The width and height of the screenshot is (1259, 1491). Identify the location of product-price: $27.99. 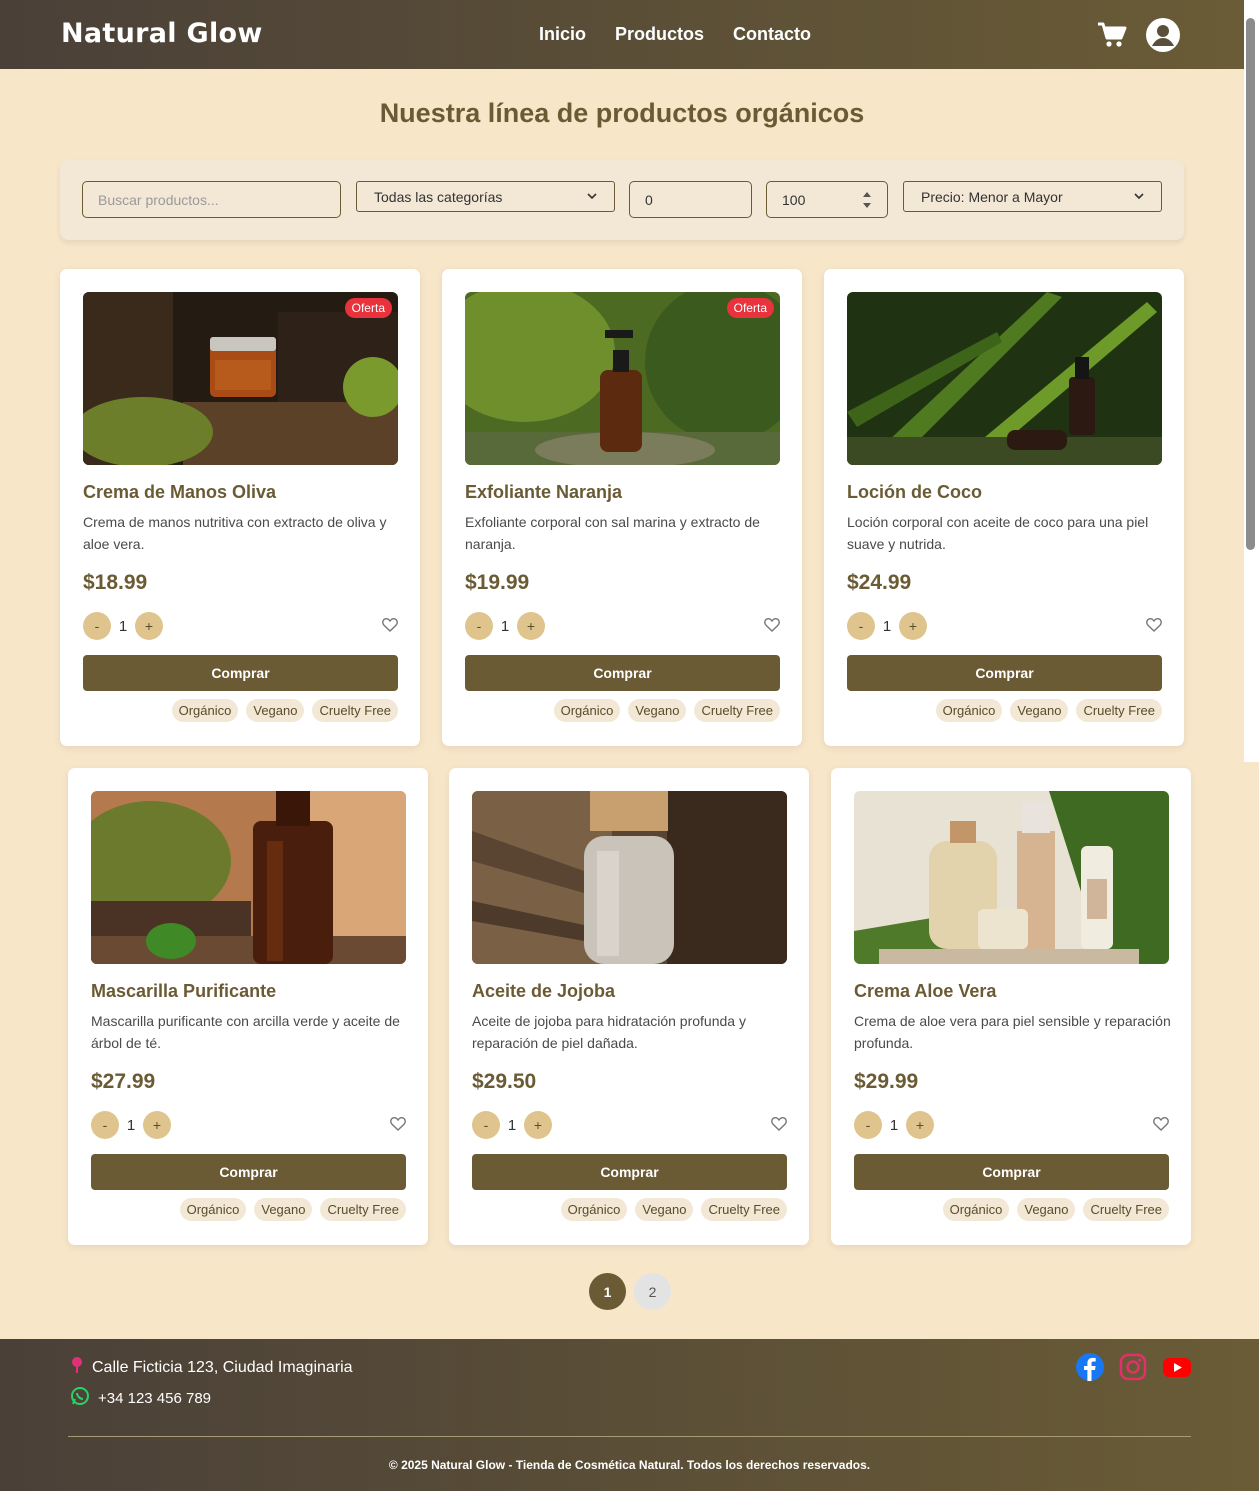
(123, 1081).